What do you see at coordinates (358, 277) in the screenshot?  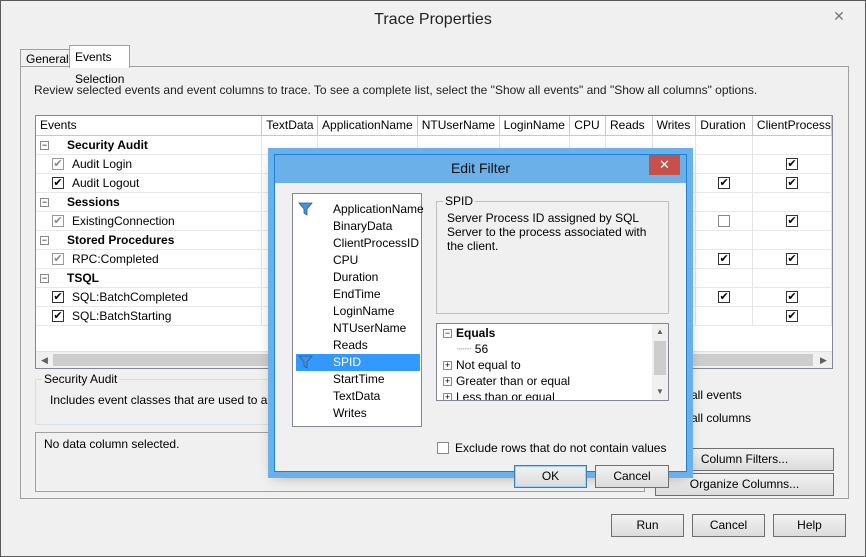 I see `filter-column-item: Duration` at bounding box center [358, 277].